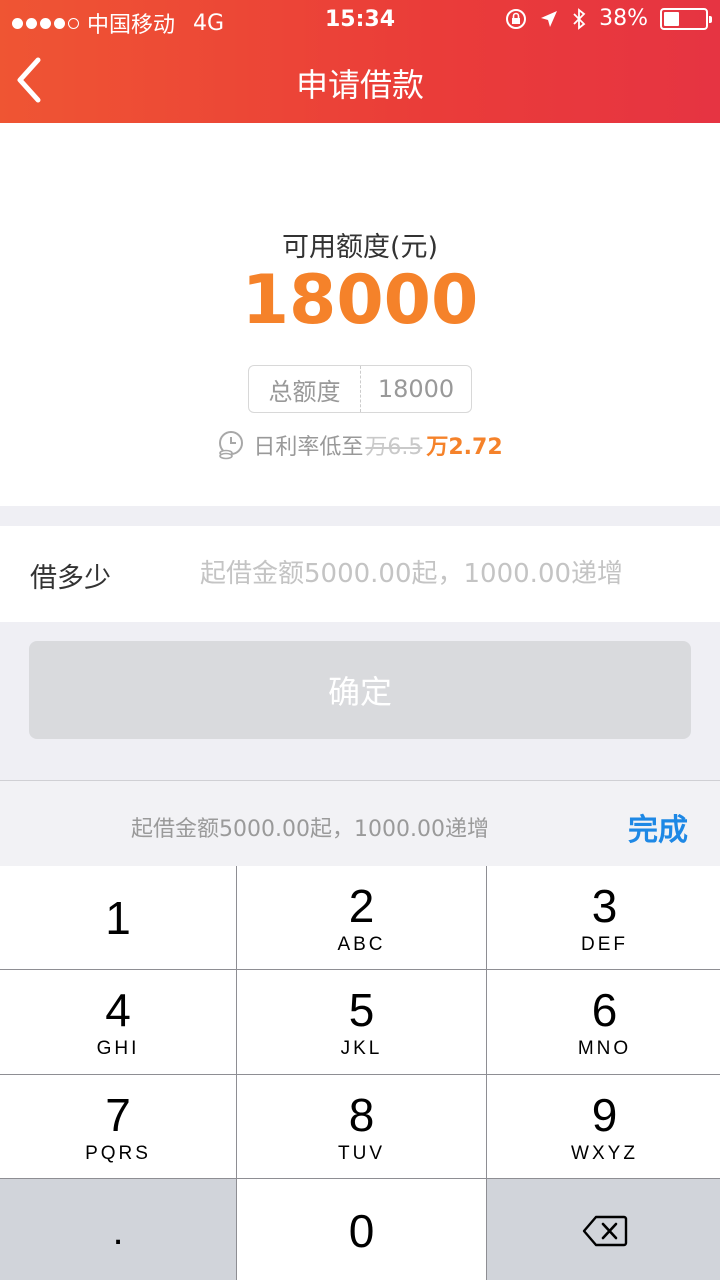 The image size is (720, 1280). I want to click on rate-prefix: 日利率低至, so click(308, 447).